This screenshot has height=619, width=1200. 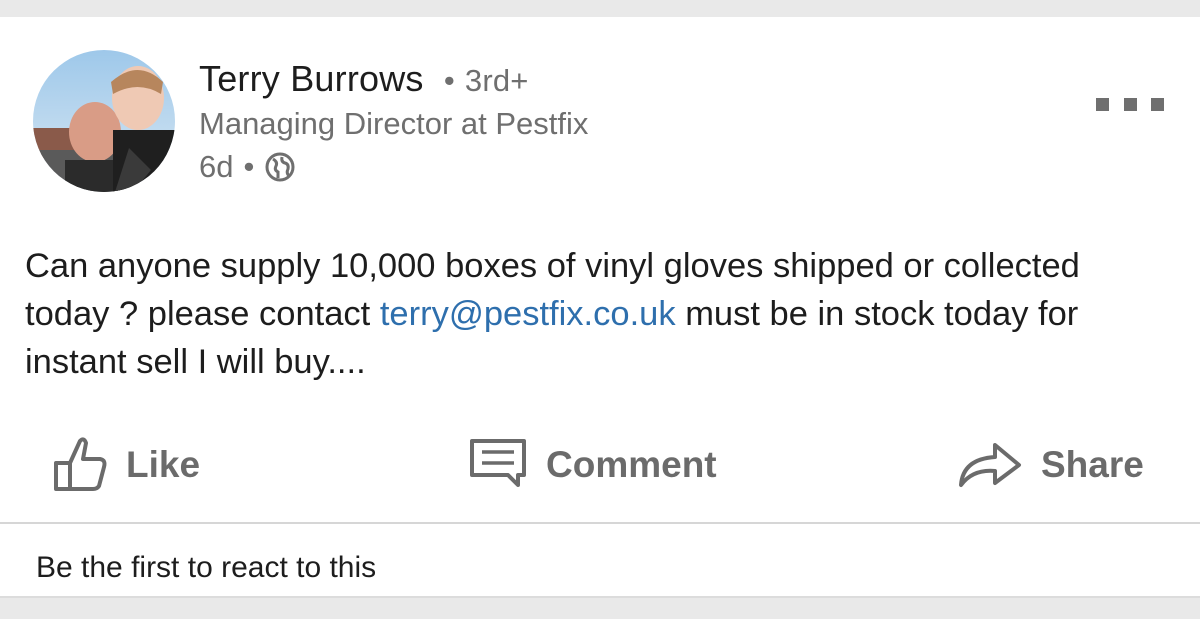 I want to click on feed-separator, so click(x=600, y=607).